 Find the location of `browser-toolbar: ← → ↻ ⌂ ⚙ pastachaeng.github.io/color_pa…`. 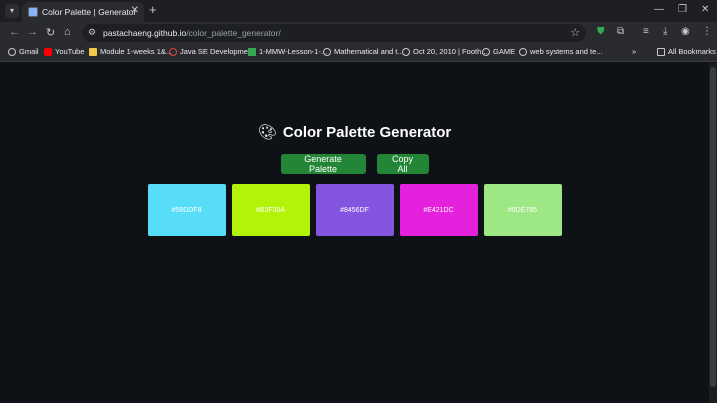

browser-toolbar: ← → ↻ ⌂ ⚙ pastachaeng.github.io/color_pa… is located at coordinates (358, 33).